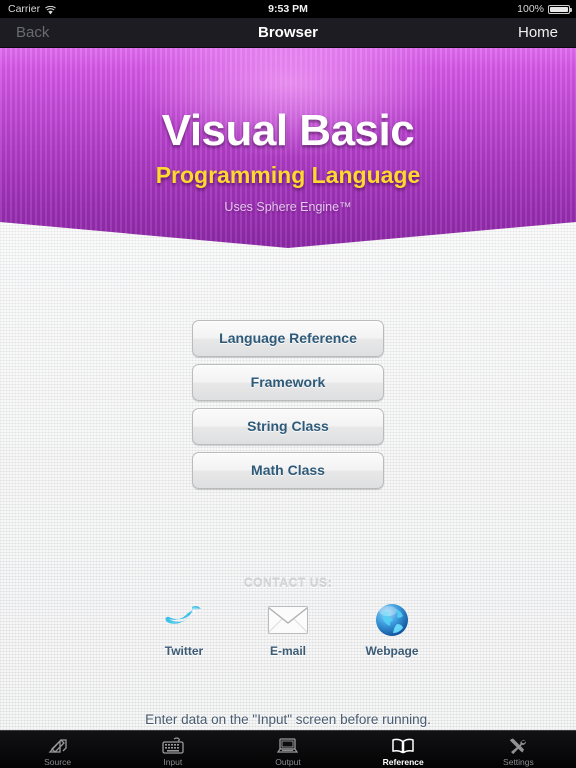 This screenshot has height=768, width=576. I want to click on twitter-link: Twitter, so click(184, 629).